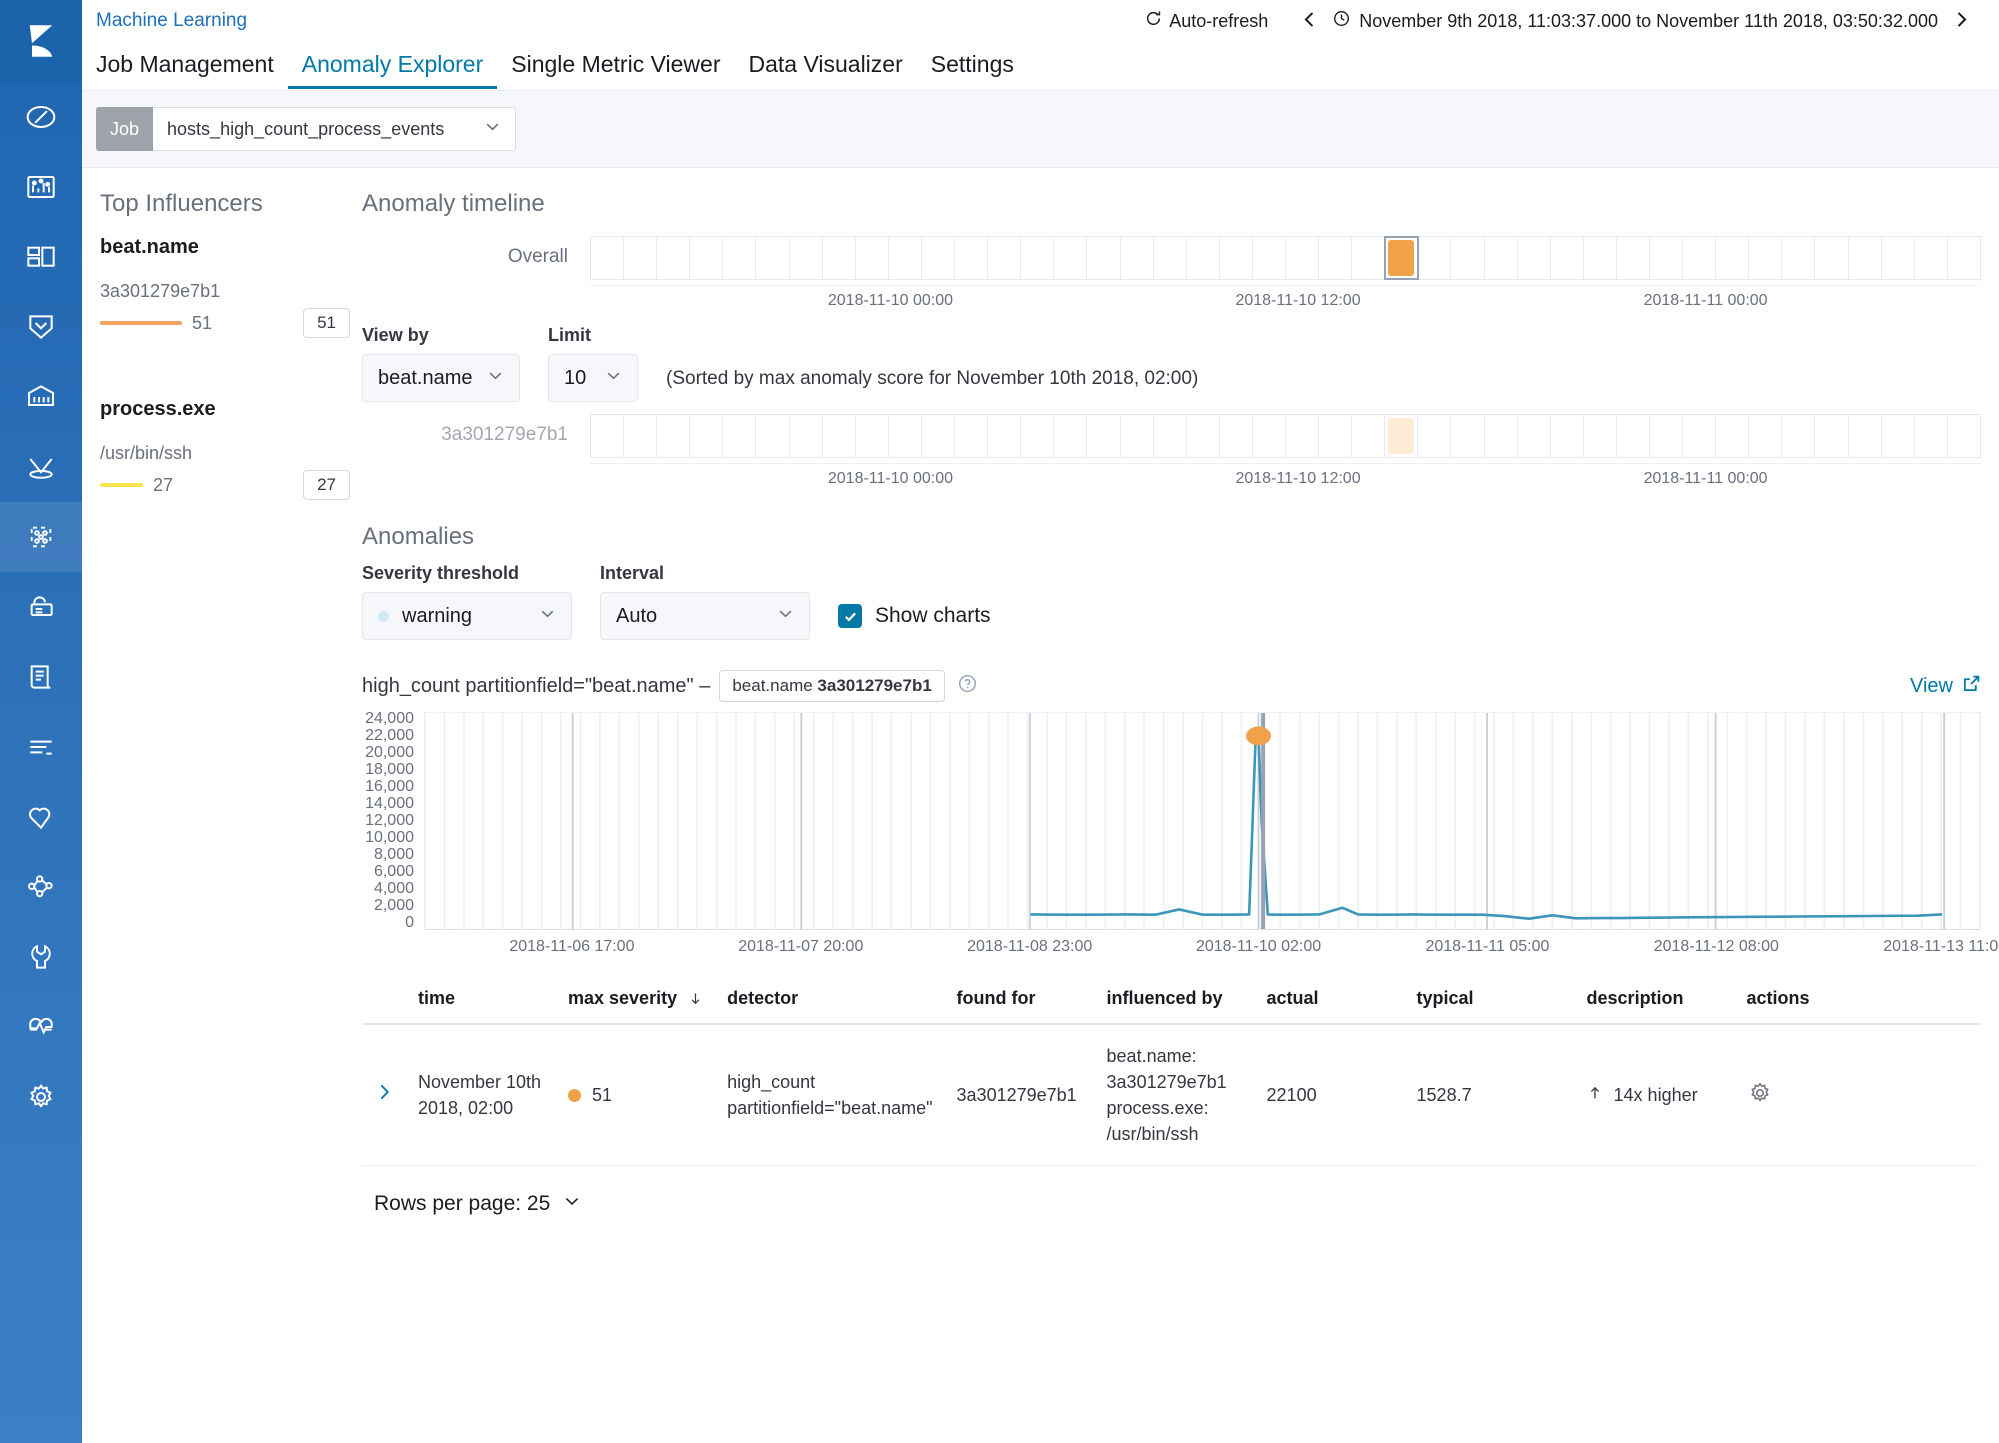 The height and width of the screenshot is (1443, 1999). Describe the element at coordinates (615, 65) in the screenshot. I see `tab-single-metric-viewer: Single Metric Viewer` at that location.